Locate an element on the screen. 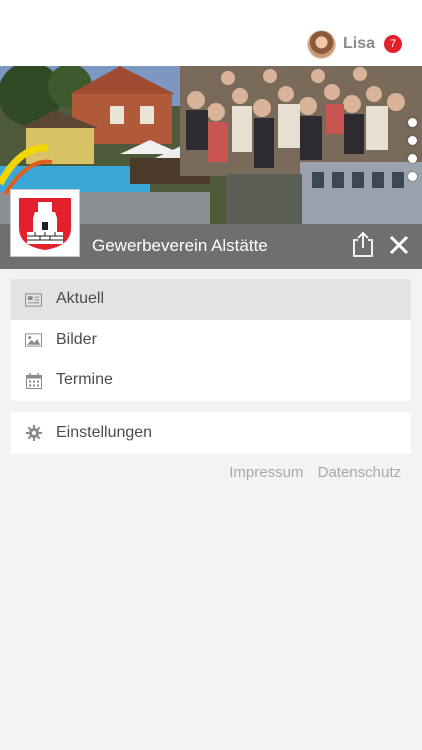 Image resolution: width=422 pixels, height=750 pixels. share-button is located at coordinates (363, 244).